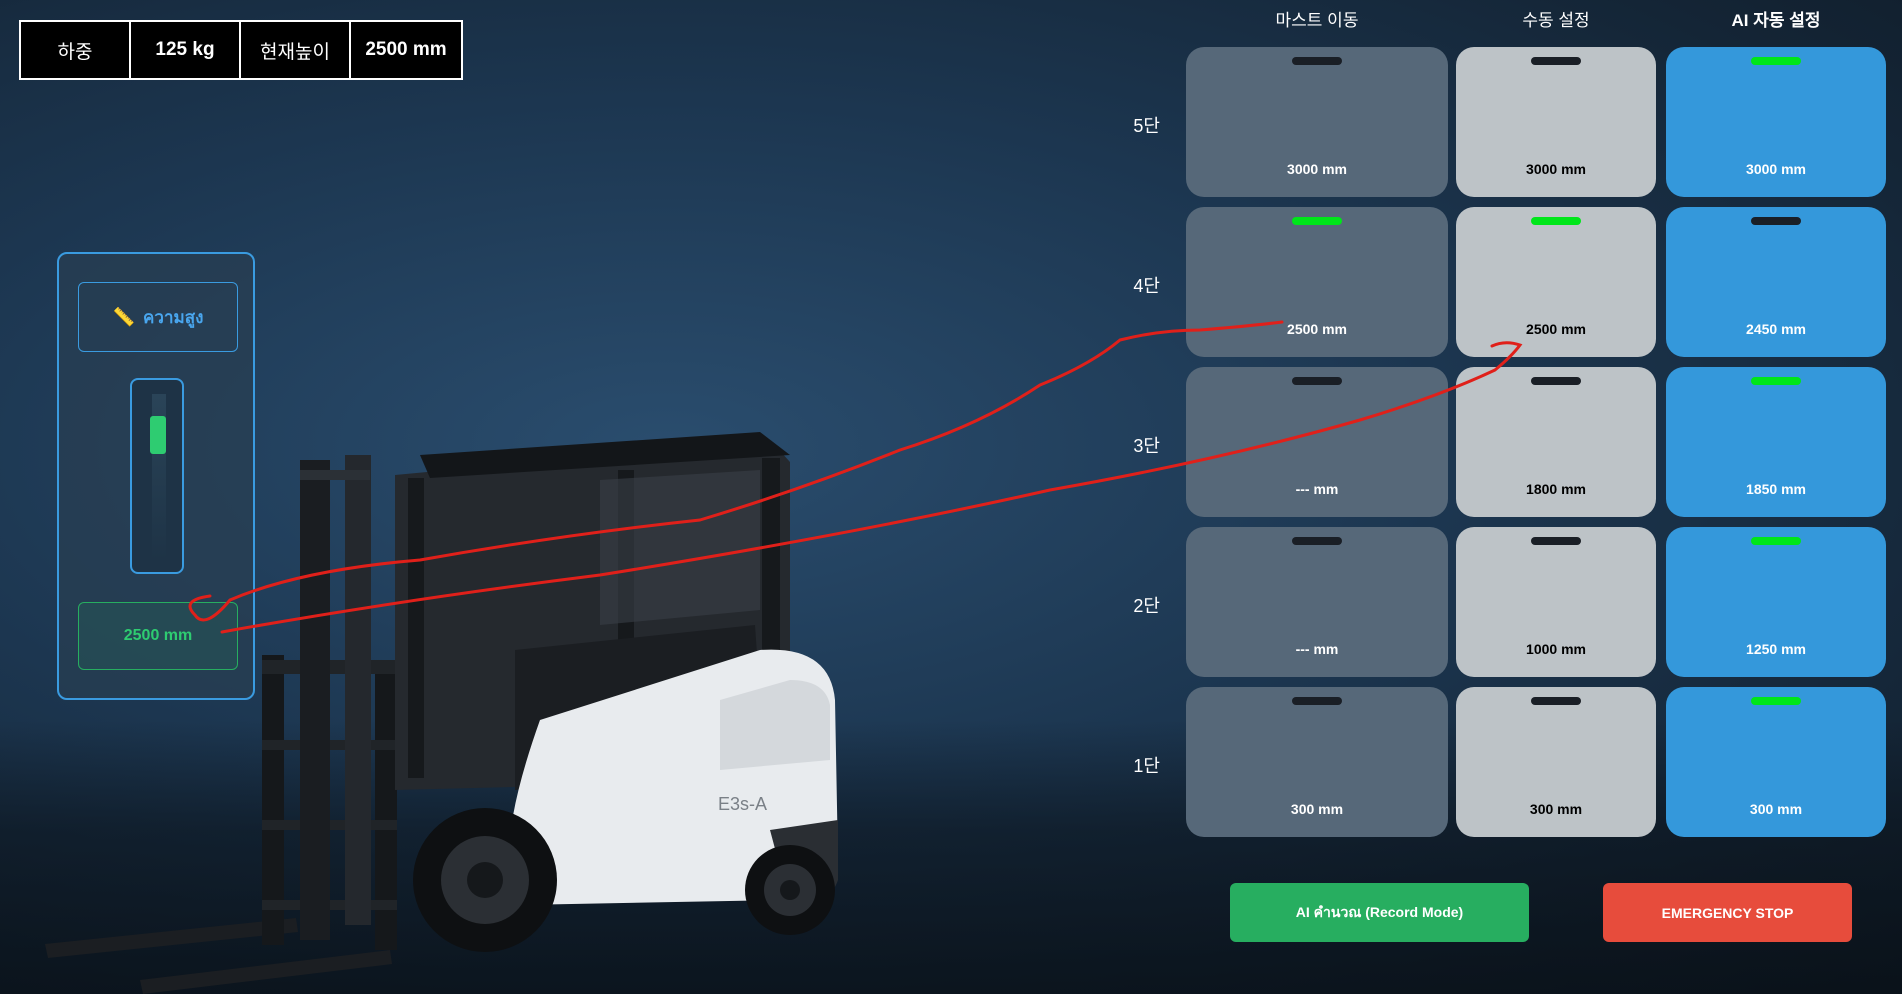 This screenshot has width=1902, height=994. What do you see at coordinates (1146, 606) in the screenshot?
I see `row-label-2: 2단` at bounding box center [1146, 606].